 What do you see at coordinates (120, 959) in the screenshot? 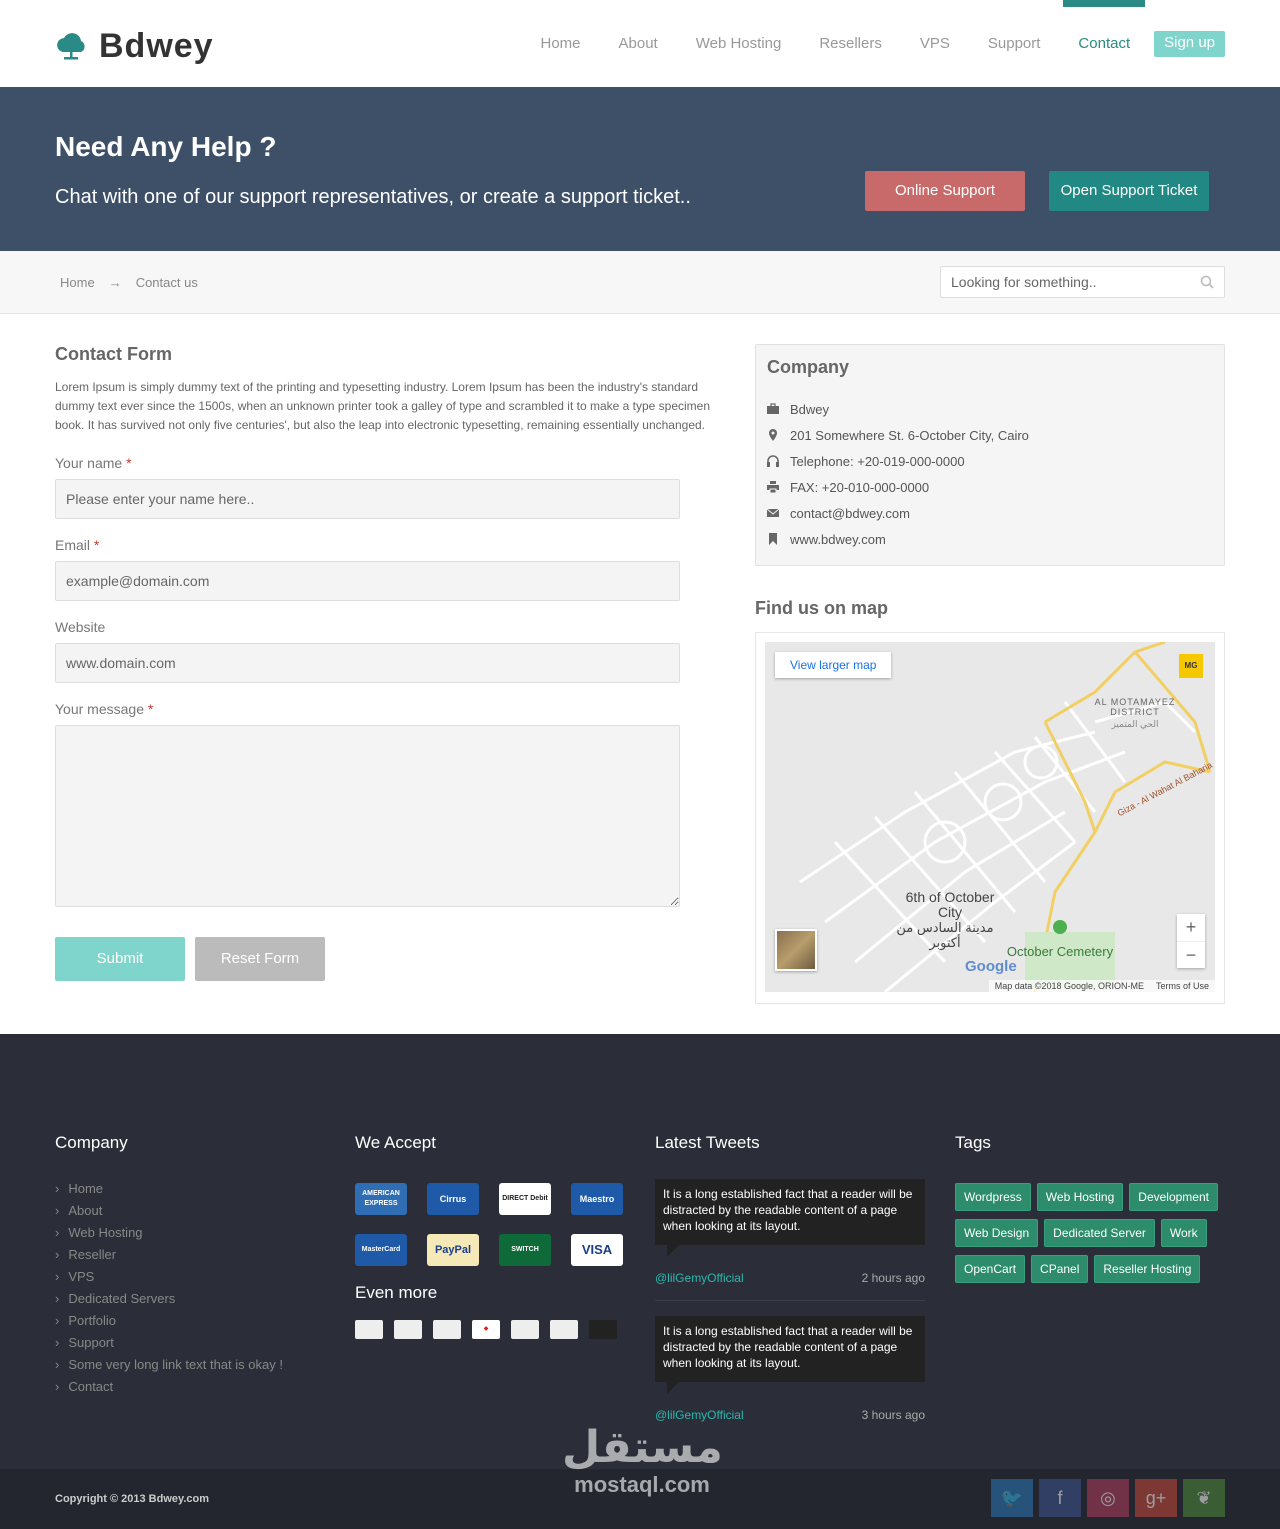
I see `submit-button: Submit` at bounding box center [120, 959].